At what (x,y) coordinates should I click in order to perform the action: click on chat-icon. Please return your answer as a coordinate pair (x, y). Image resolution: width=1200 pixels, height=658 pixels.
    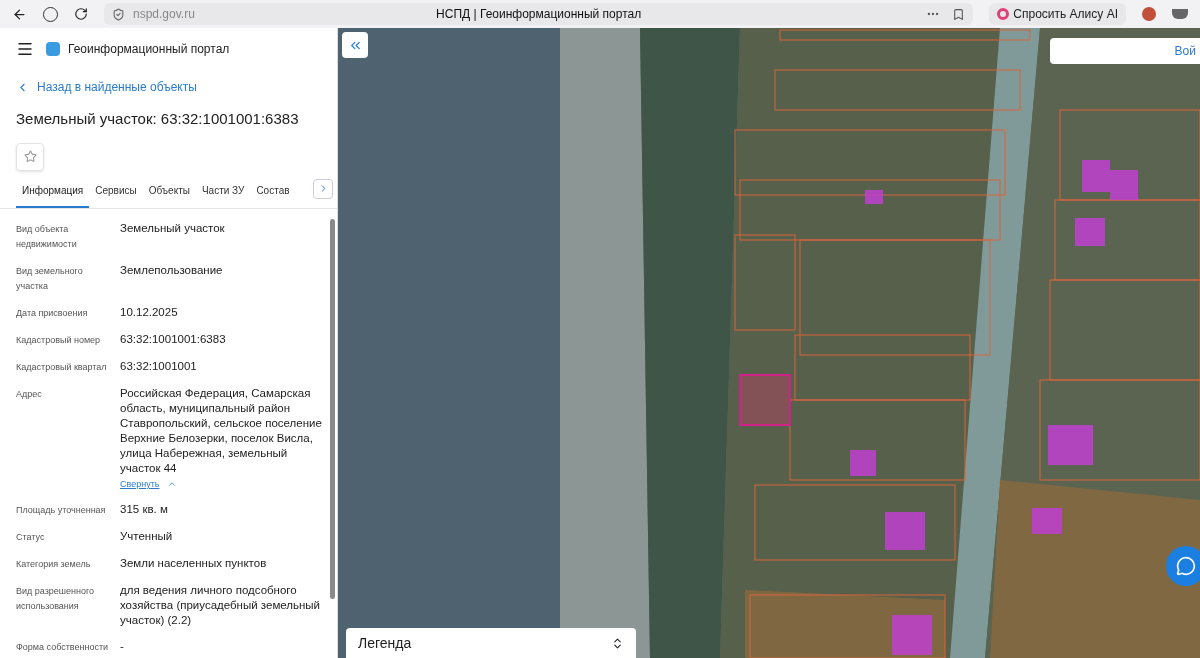
    Looking at the image, I should click on (1186, 566).